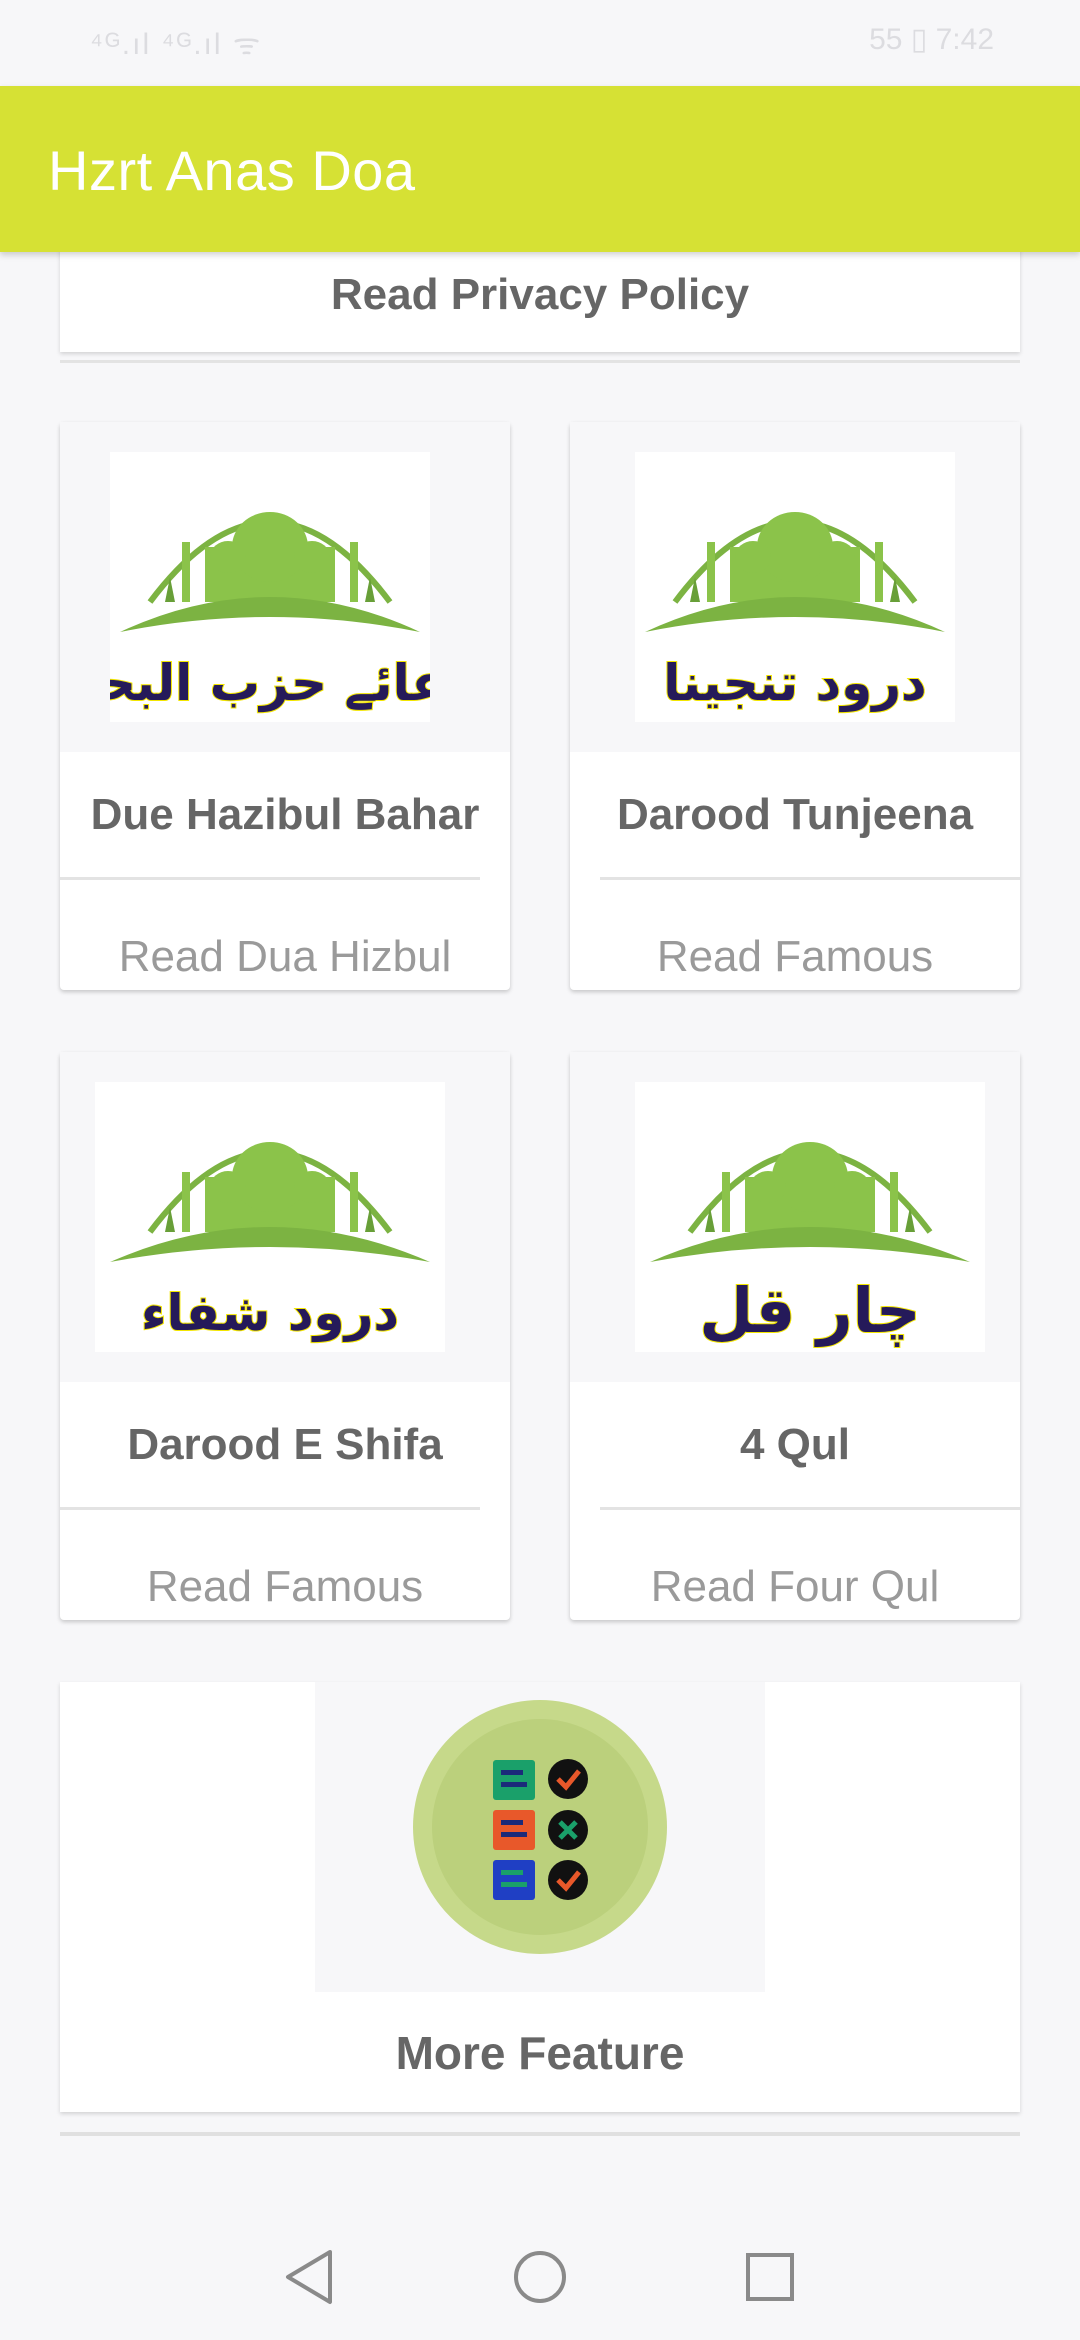 This screenshot has height=2340, width=1080. I want to click on more-feature-image-area, so click(540, 1837).